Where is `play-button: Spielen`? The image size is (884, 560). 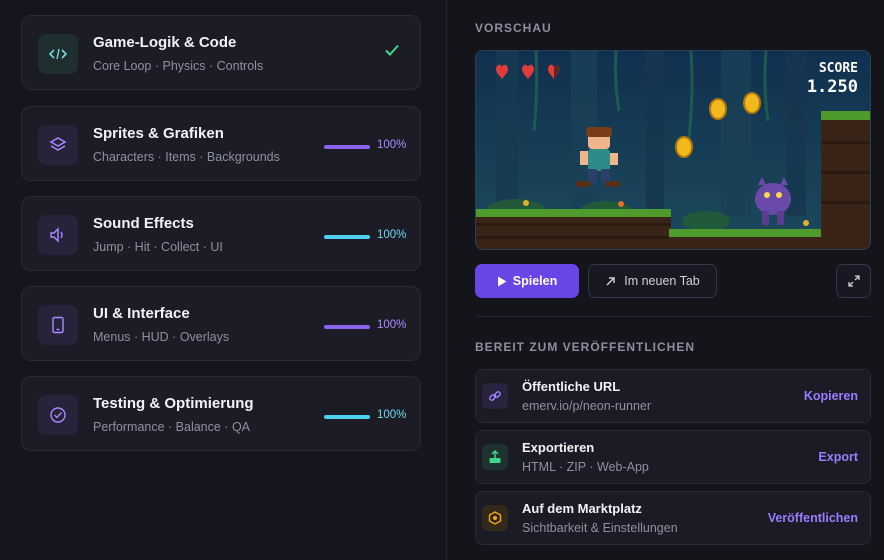
play-button: Spielen is located at coordinates (527, 281).